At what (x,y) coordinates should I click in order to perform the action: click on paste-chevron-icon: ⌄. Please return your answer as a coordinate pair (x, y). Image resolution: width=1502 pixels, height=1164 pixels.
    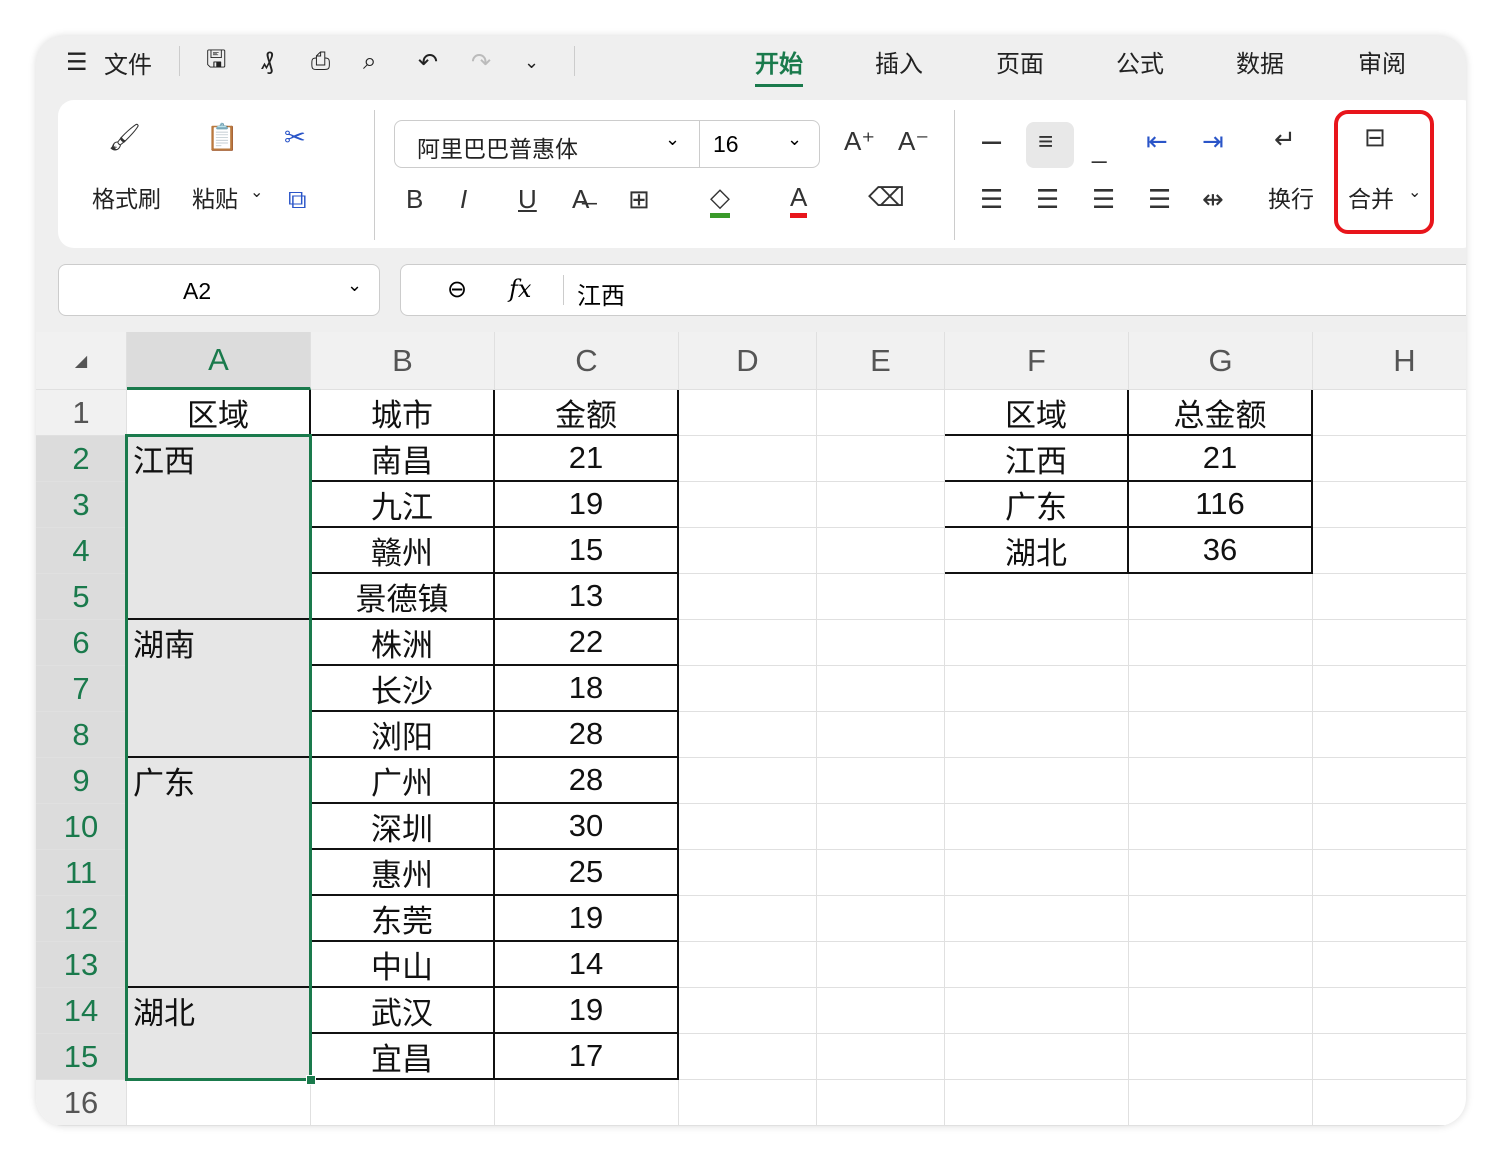
    Looking at the image, I should click on (256, 192).